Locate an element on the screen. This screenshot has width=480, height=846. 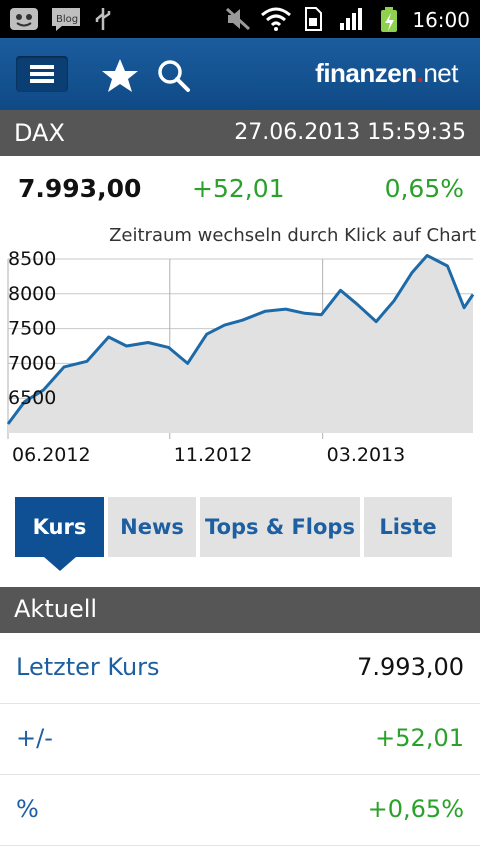
y-tick-label: 8000 is located at coordinates (32, 294).